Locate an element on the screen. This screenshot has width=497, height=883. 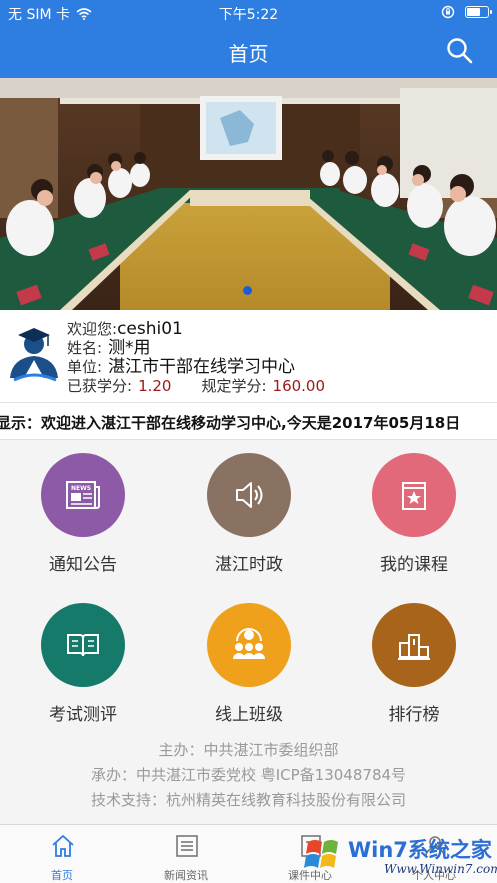
carousel-indicator is located at coordinates (247, 290).